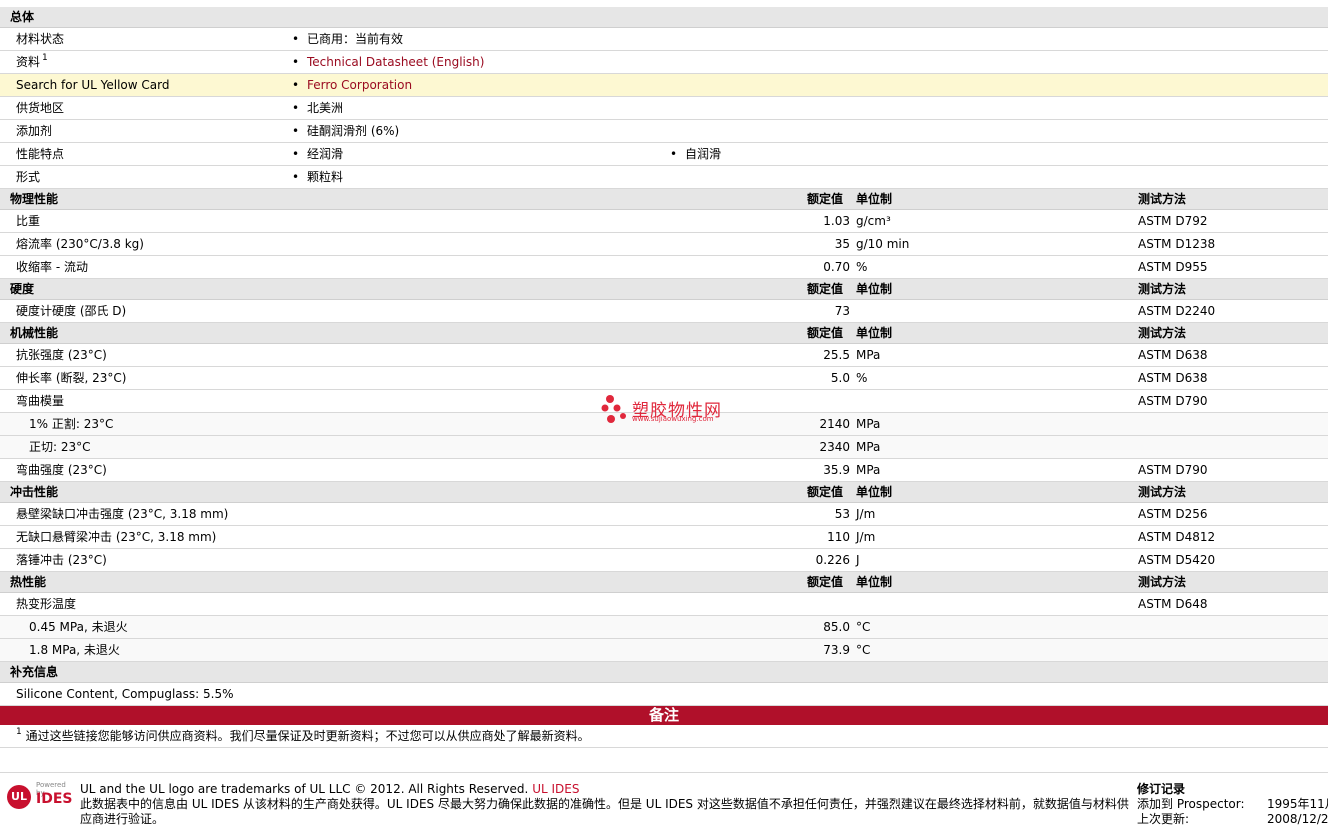  I want to click on rated-value: 53, so click(842, 514).